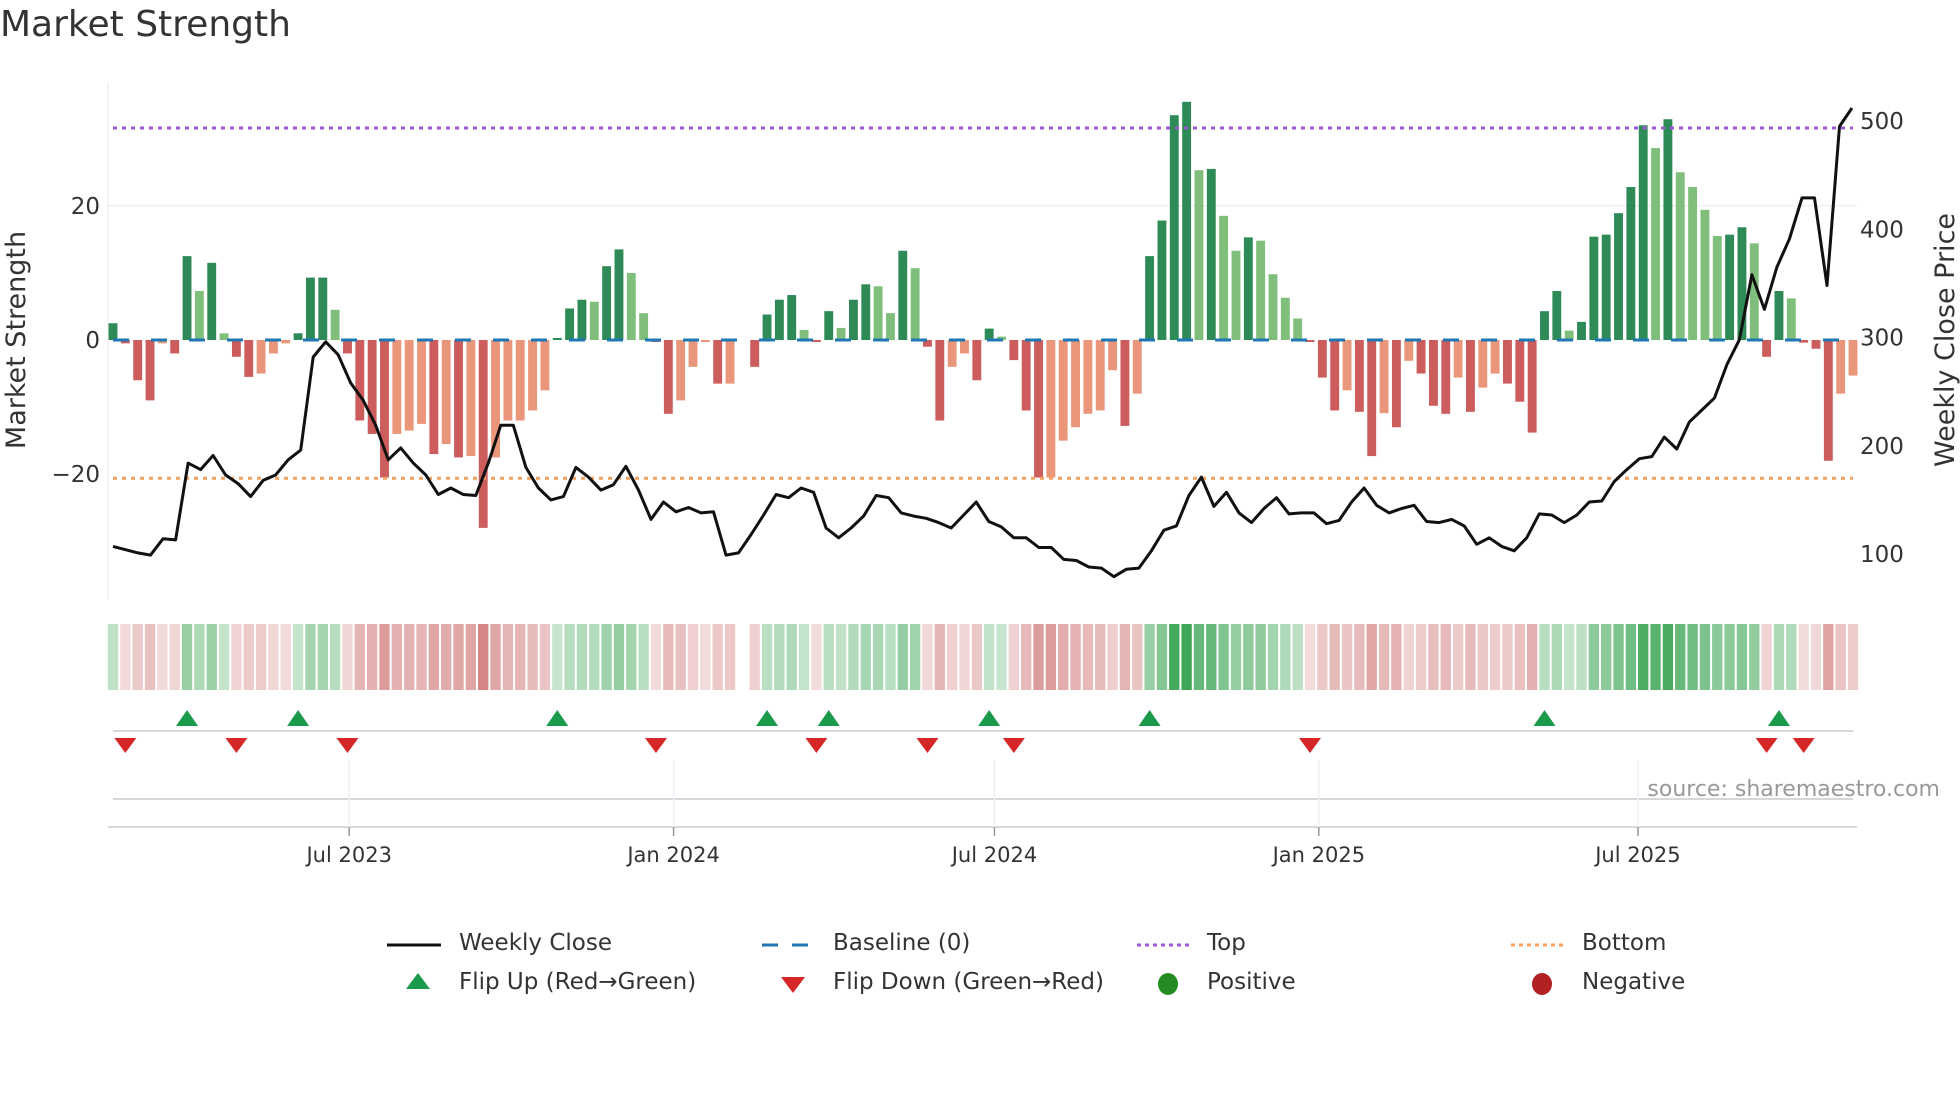  I want to click on legend-baseline-swatch, so click(789, 945).